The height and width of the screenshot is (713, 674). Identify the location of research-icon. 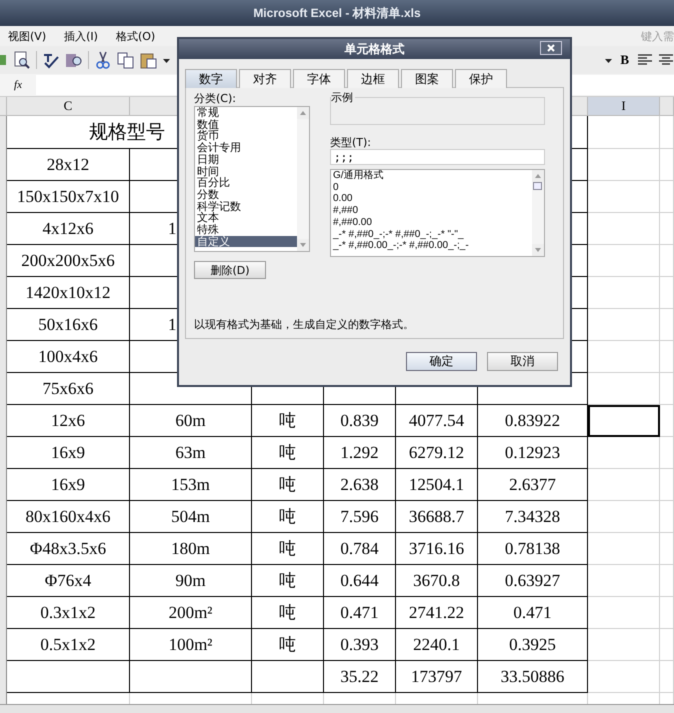
(74, 60).